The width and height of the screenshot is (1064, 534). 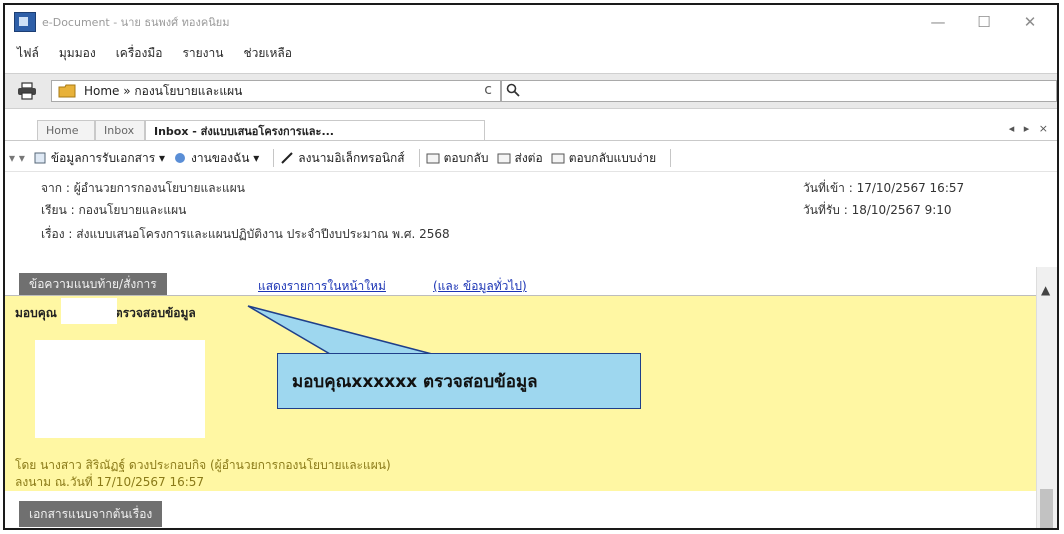 What do you see at coordinates (120, 389) in the screenshot?
I see `redacted-signature-block` at bounding box center [120, 389].